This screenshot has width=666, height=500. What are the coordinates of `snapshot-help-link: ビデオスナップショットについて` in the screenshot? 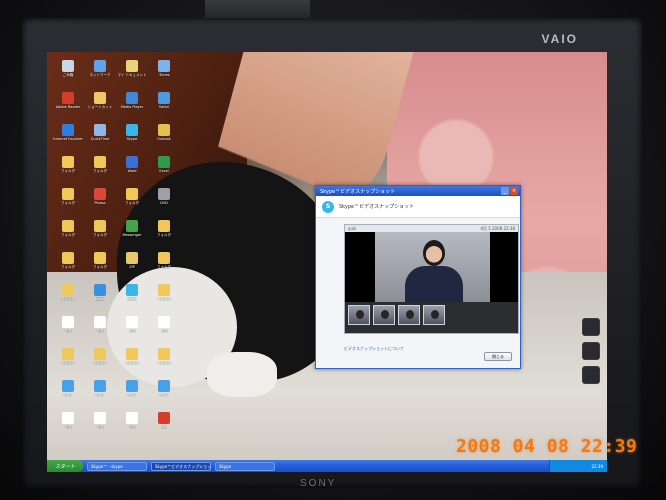 It's located at (374, 349).